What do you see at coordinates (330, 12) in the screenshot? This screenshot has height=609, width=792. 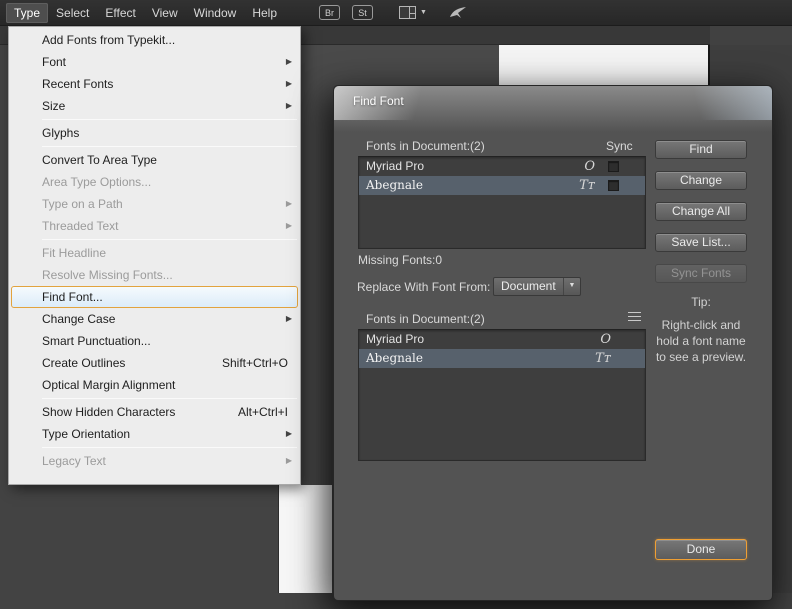 I see `bridge-button: Br` at bounding box center [330, 12].